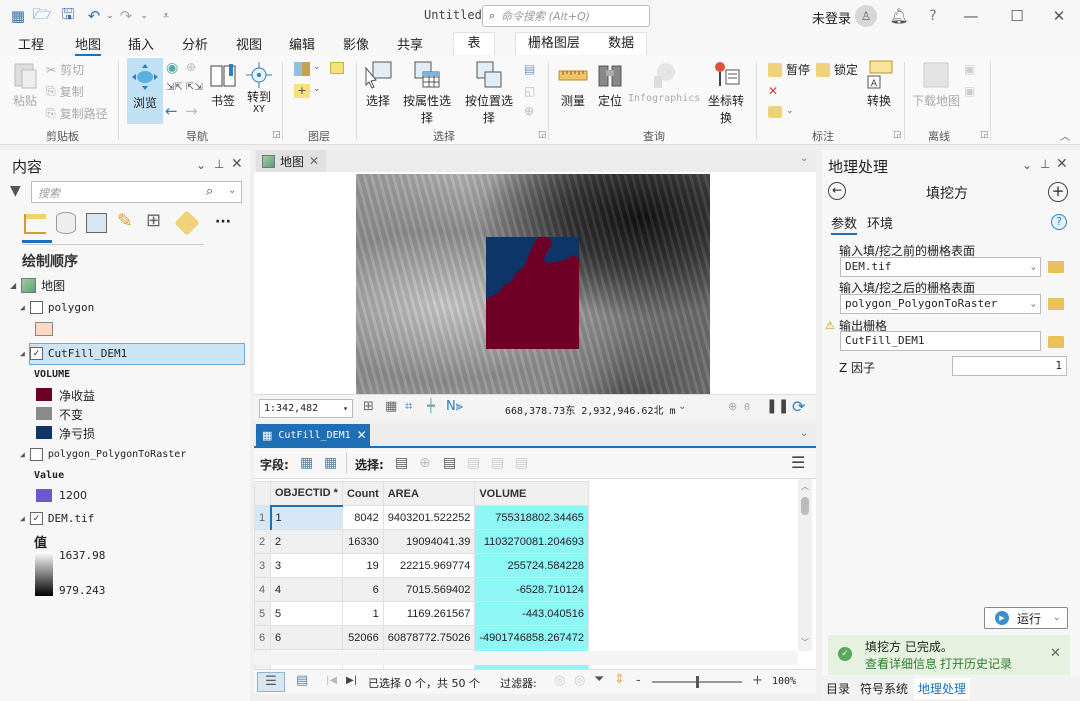 The image size is (1080, 701). What do you see at coordinates (732, 406) in the screenshot?
I see `selected-features-icon: ⊕` at bounding box center [732, 406].